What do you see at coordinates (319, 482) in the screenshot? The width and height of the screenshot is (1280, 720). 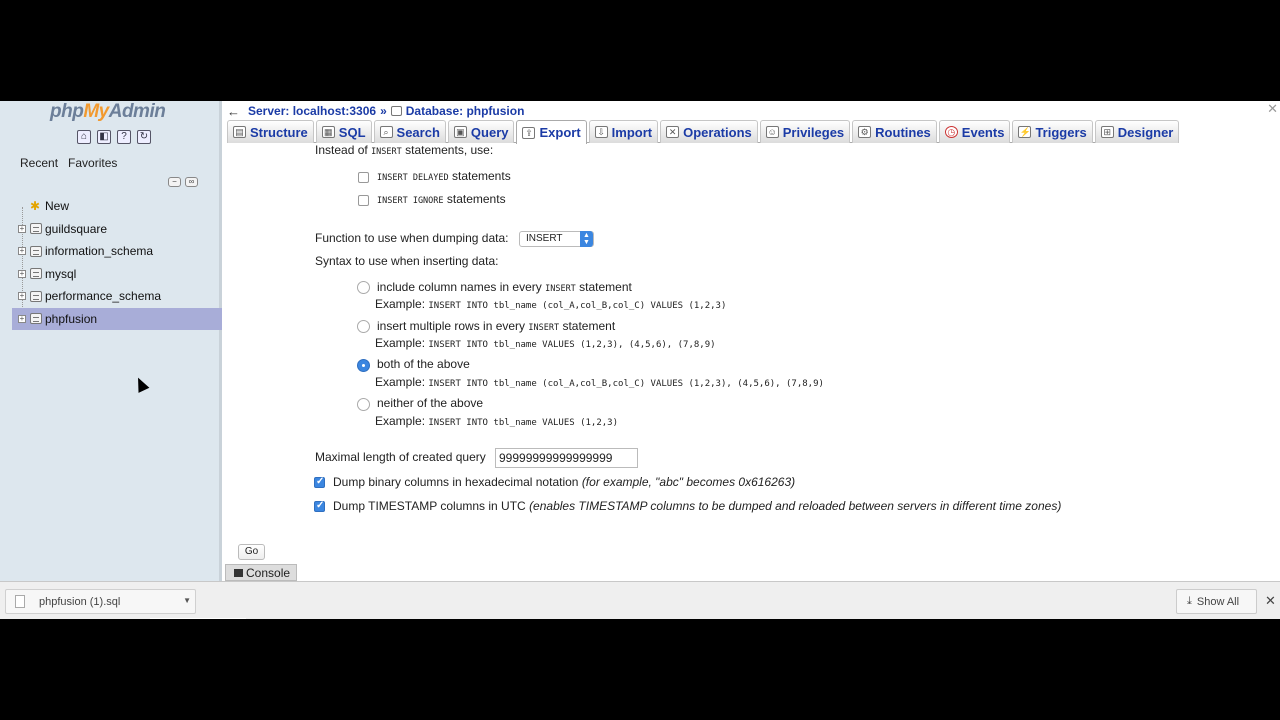 I see `hex-binary-checkbox` at bounding box center [319, 482].